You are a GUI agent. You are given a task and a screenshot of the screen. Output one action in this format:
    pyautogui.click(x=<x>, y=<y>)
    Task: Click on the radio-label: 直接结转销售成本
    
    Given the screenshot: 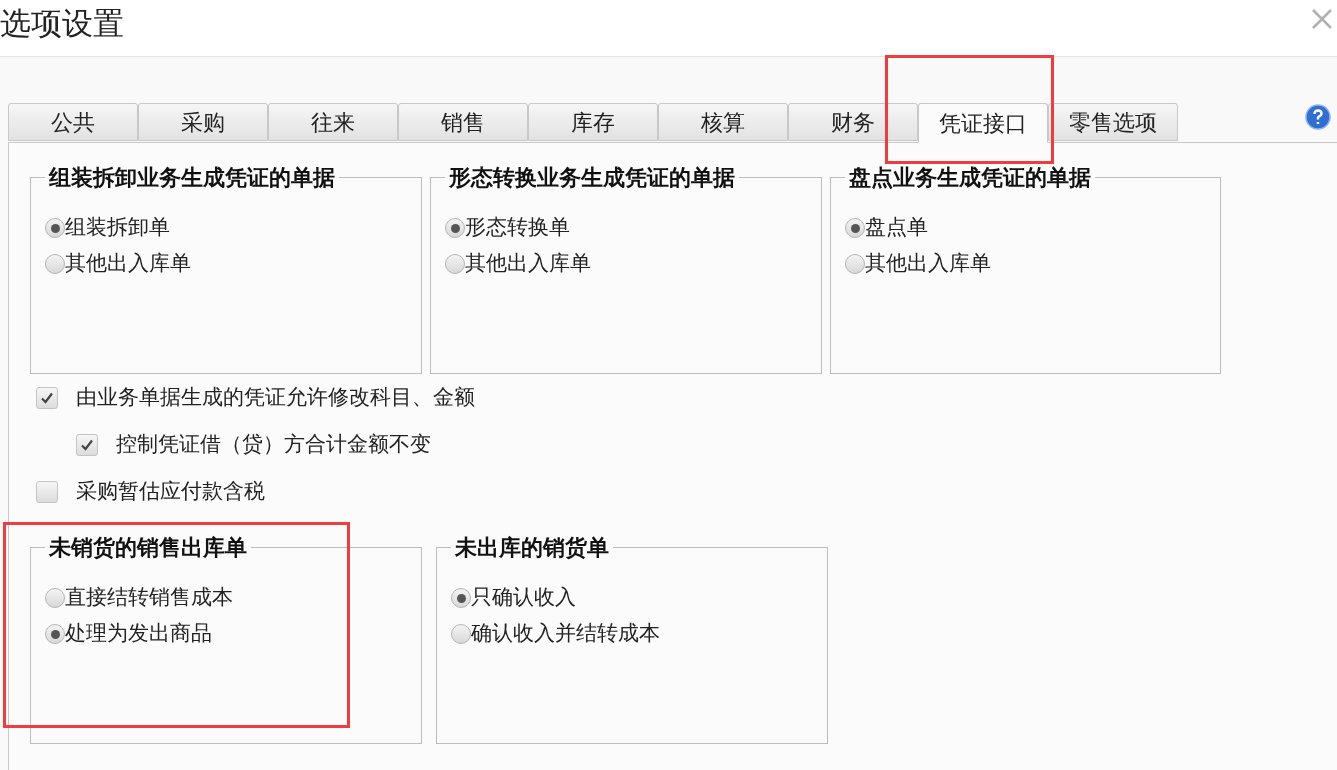 What is the action you would take?
    pyautogui.click(x=149, y=598)
    